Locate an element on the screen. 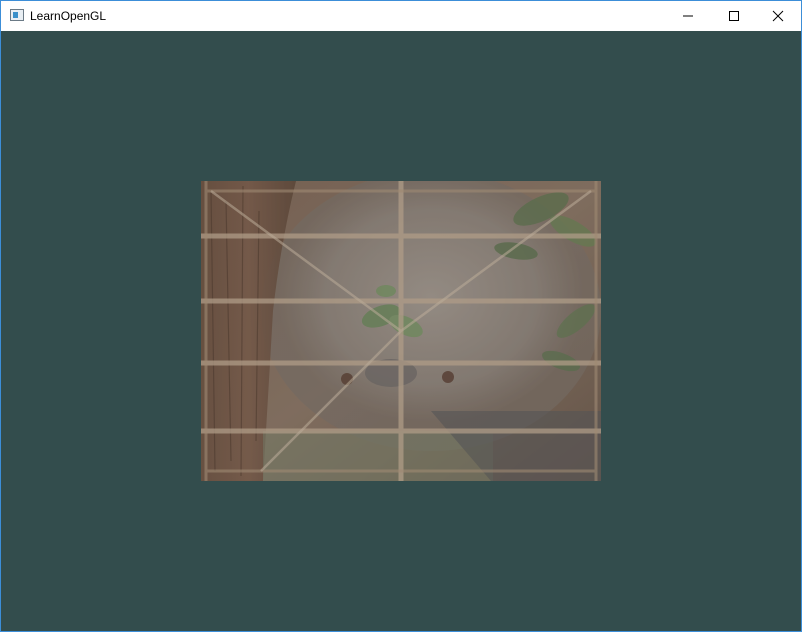  close-icon is located at coordinates (778, 16).